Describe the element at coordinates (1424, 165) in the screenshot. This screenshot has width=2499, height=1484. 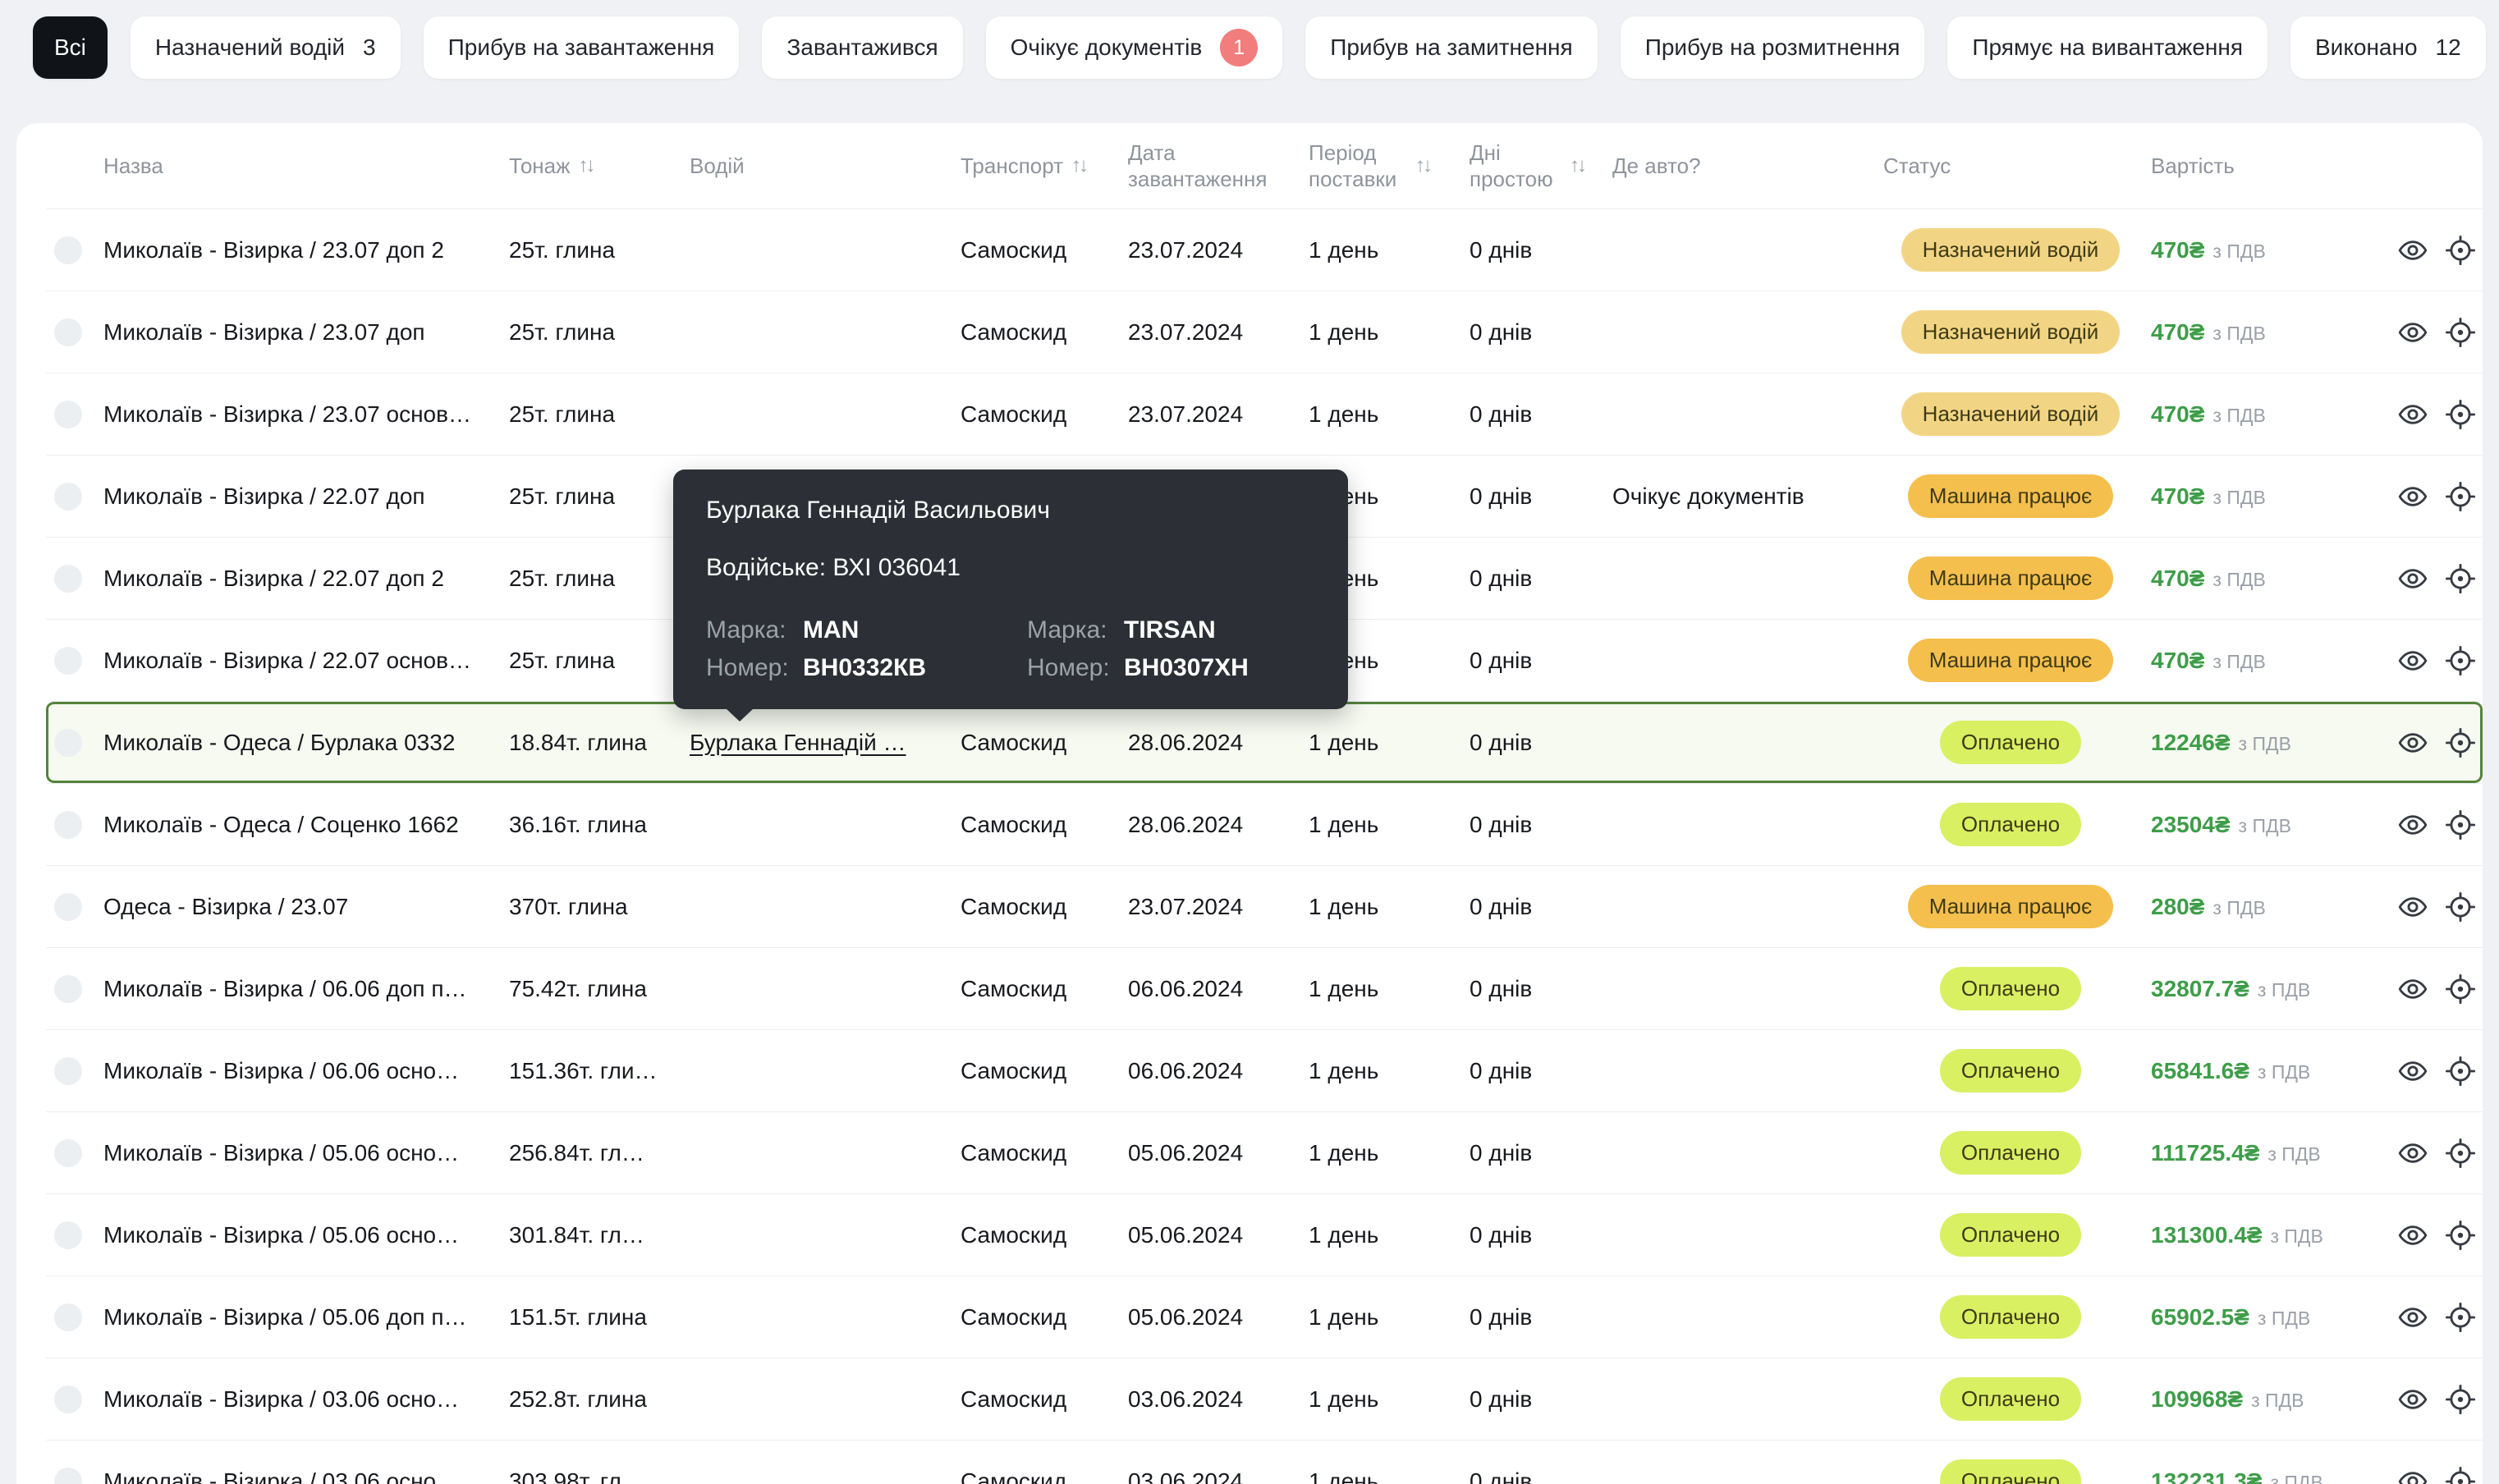
I see `sort-icon-delivery-period: ↑↓` at that location.